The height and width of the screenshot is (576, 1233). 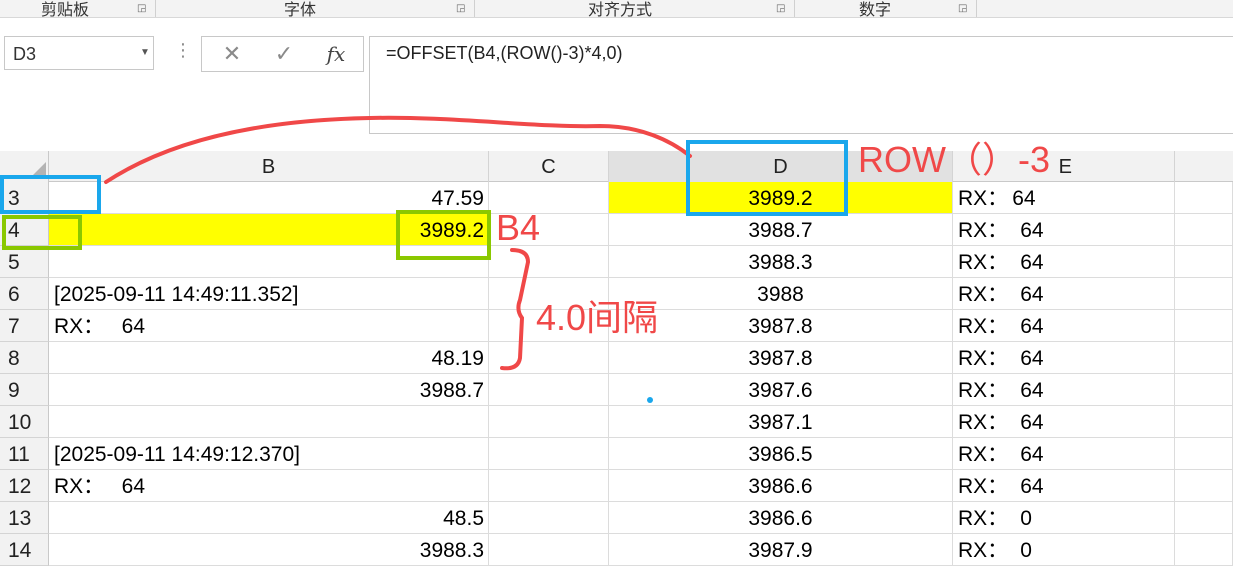 I want to click on interval-brace, so click(x=515, y=309).